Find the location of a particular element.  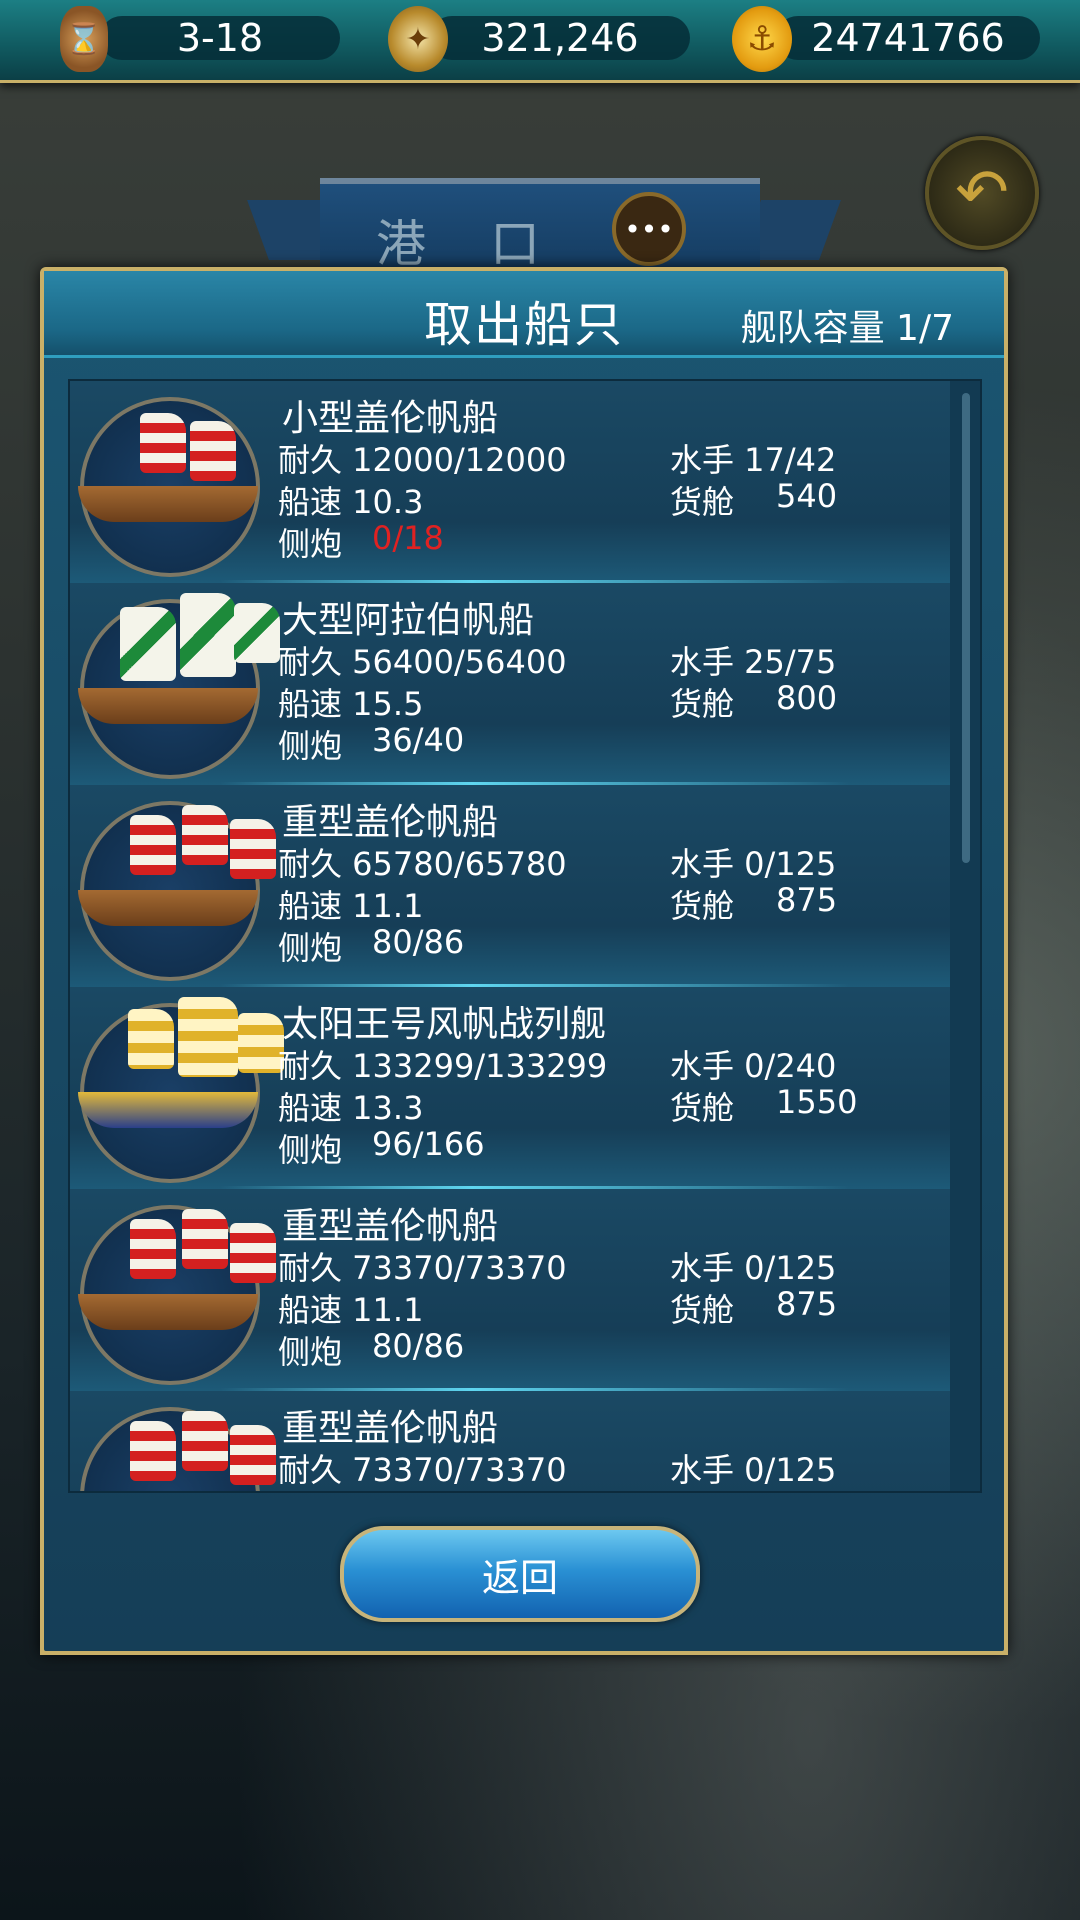

ship-speed: 船速 13.3 is located at coordinates (351, 1108).